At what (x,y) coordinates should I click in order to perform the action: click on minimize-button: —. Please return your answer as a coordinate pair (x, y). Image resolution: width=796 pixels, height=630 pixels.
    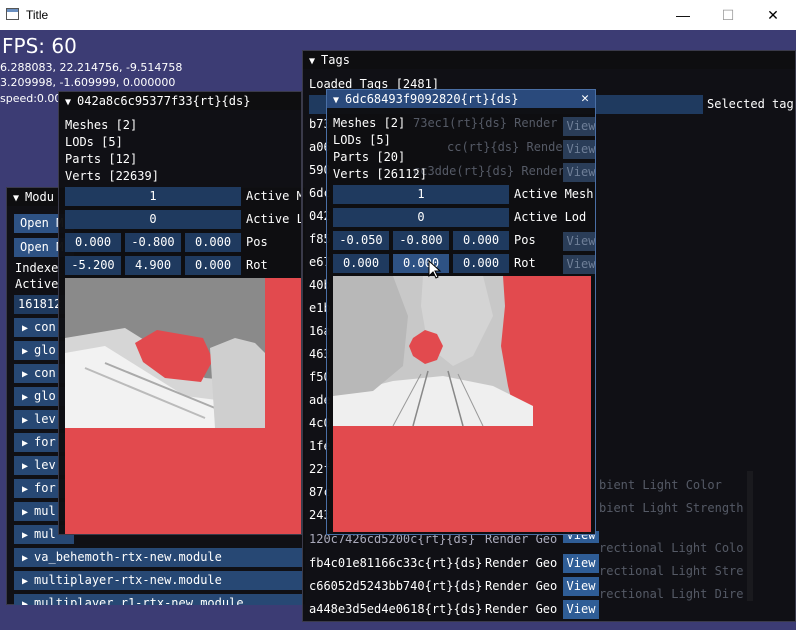
    Looking at the image, I should click on (683, 15).